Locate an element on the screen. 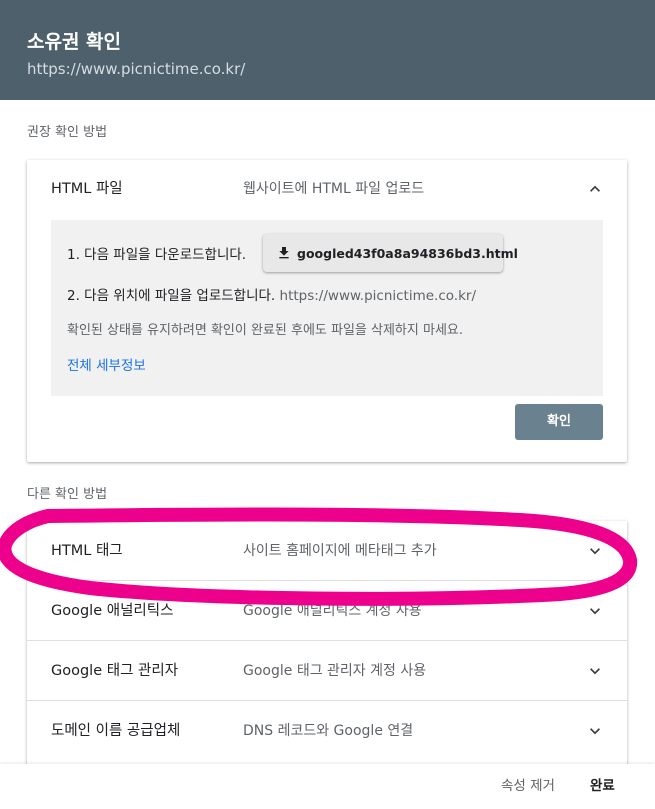 Image resolution: width=655 pixels, height=809 pixels. method-google-analytics: Google 애널리틱스 Google 애널리틱스 계정 사용 is located at coordinates (327, 611).